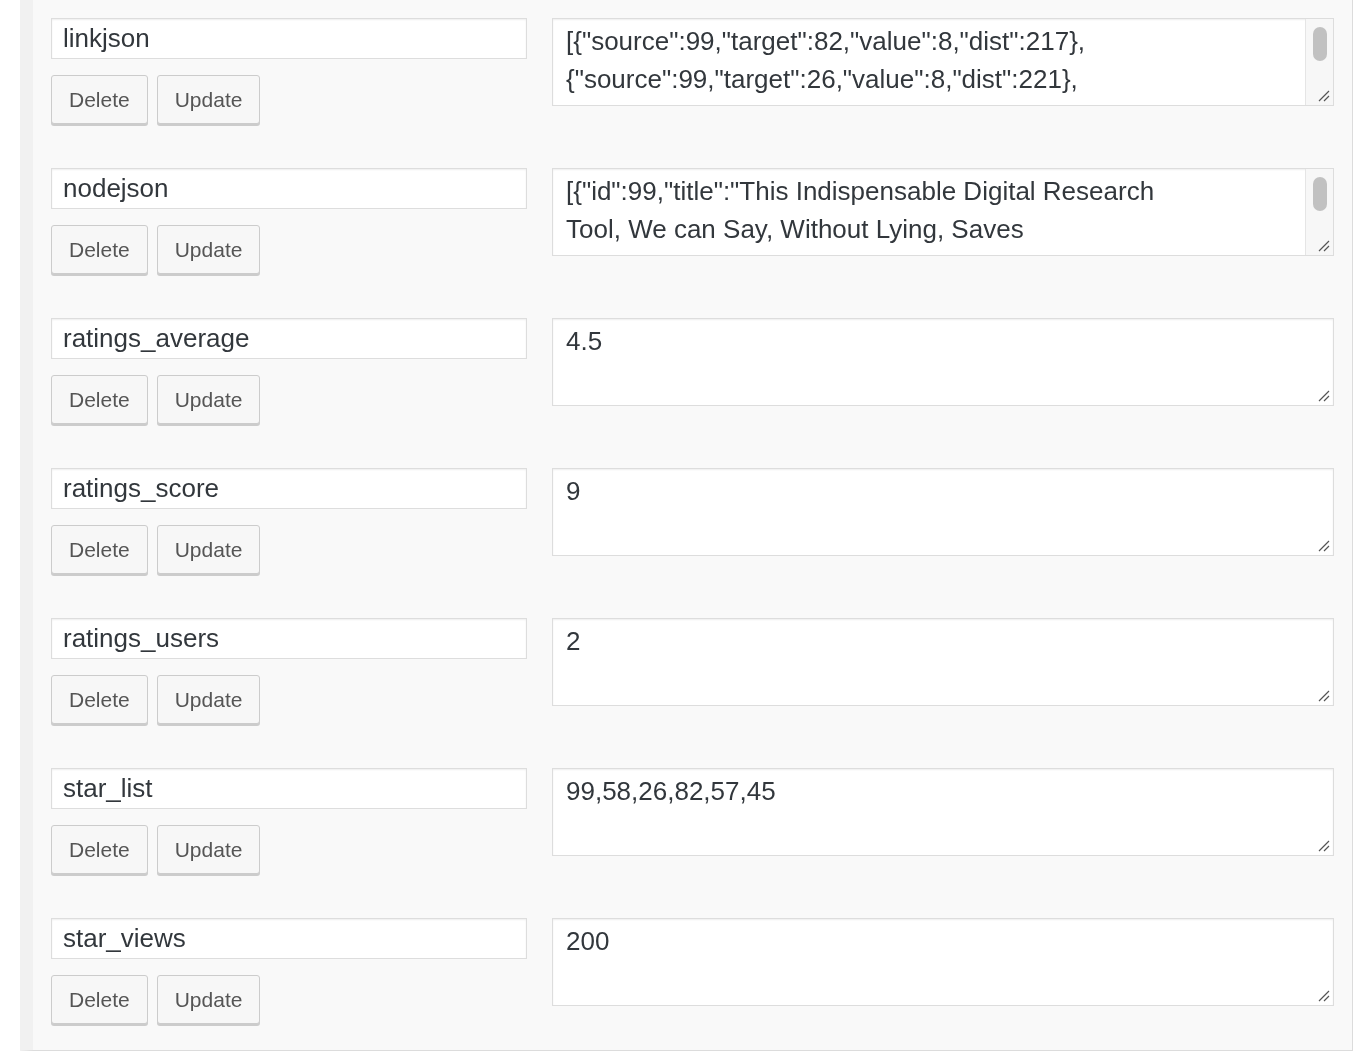 The height and width of the screenshot is (1054, 1372). What do you see at coordinates (289, 788) in the screenshot?
I see `key-field: star_list` at bounding box center [289, 788].